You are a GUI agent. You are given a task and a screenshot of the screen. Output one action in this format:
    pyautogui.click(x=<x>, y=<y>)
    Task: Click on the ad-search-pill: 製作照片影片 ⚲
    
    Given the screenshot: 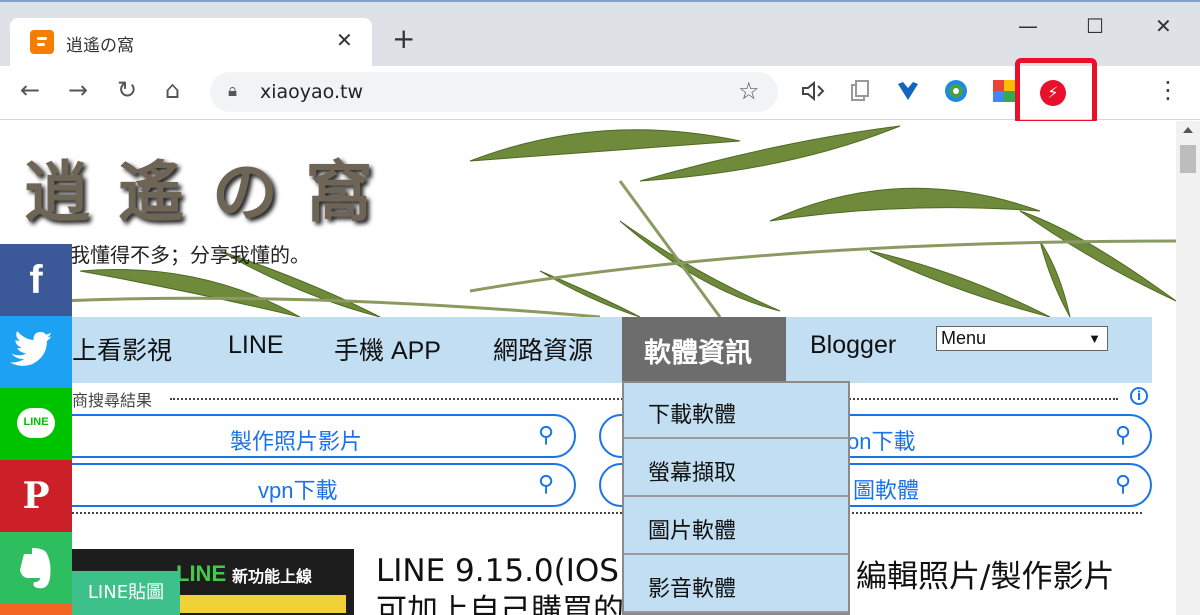 What is the action you would take?
    pyautogui.click(x=308, y=436)
    